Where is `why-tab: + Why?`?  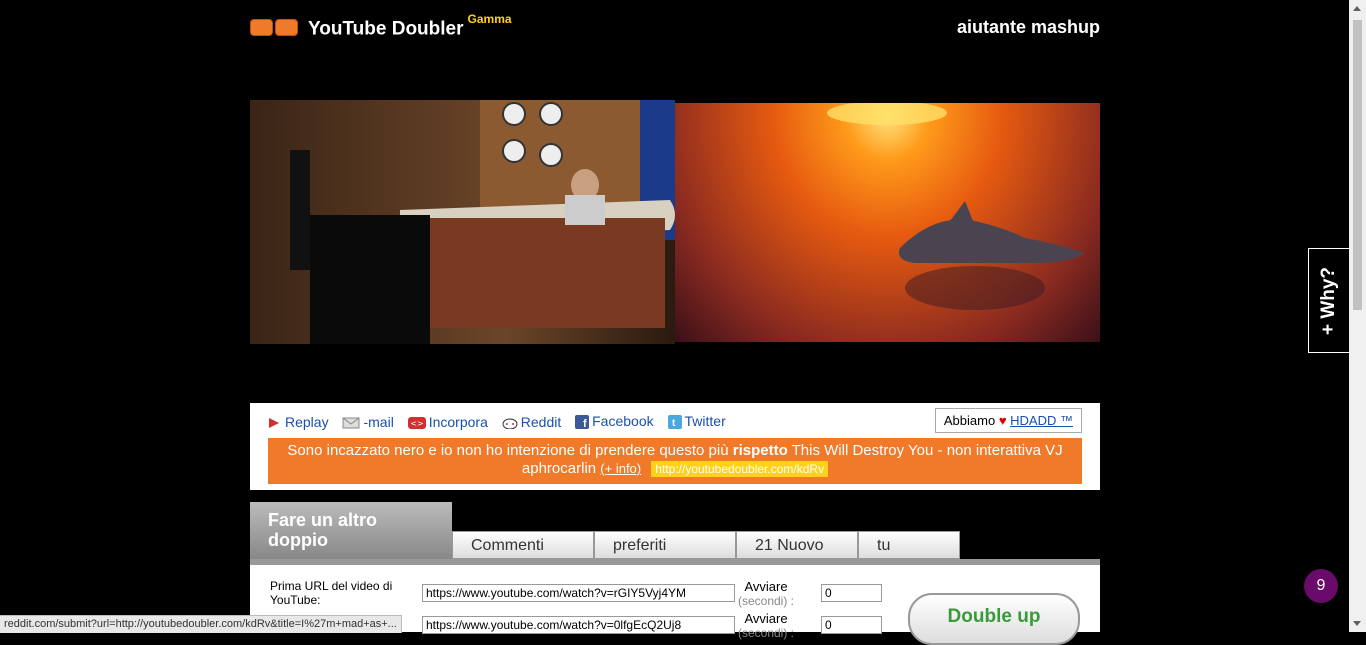 why-tab: + Why? is located at coordinates (1328, 300).